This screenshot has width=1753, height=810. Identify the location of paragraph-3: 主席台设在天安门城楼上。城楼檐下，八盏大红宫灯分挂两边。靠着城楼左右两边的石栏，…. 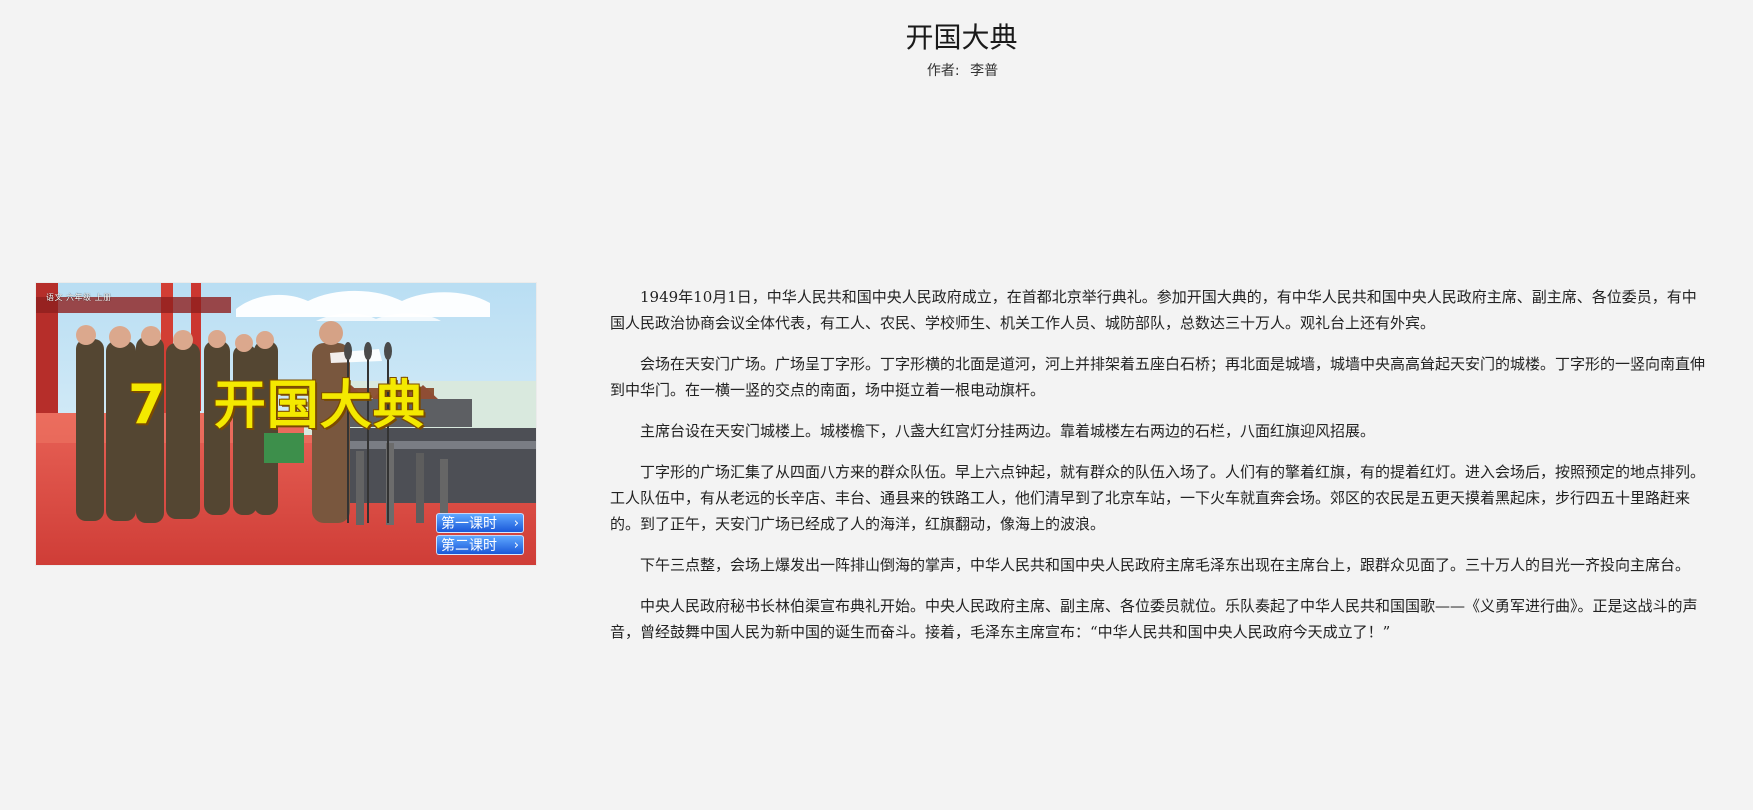
(1008, 431).